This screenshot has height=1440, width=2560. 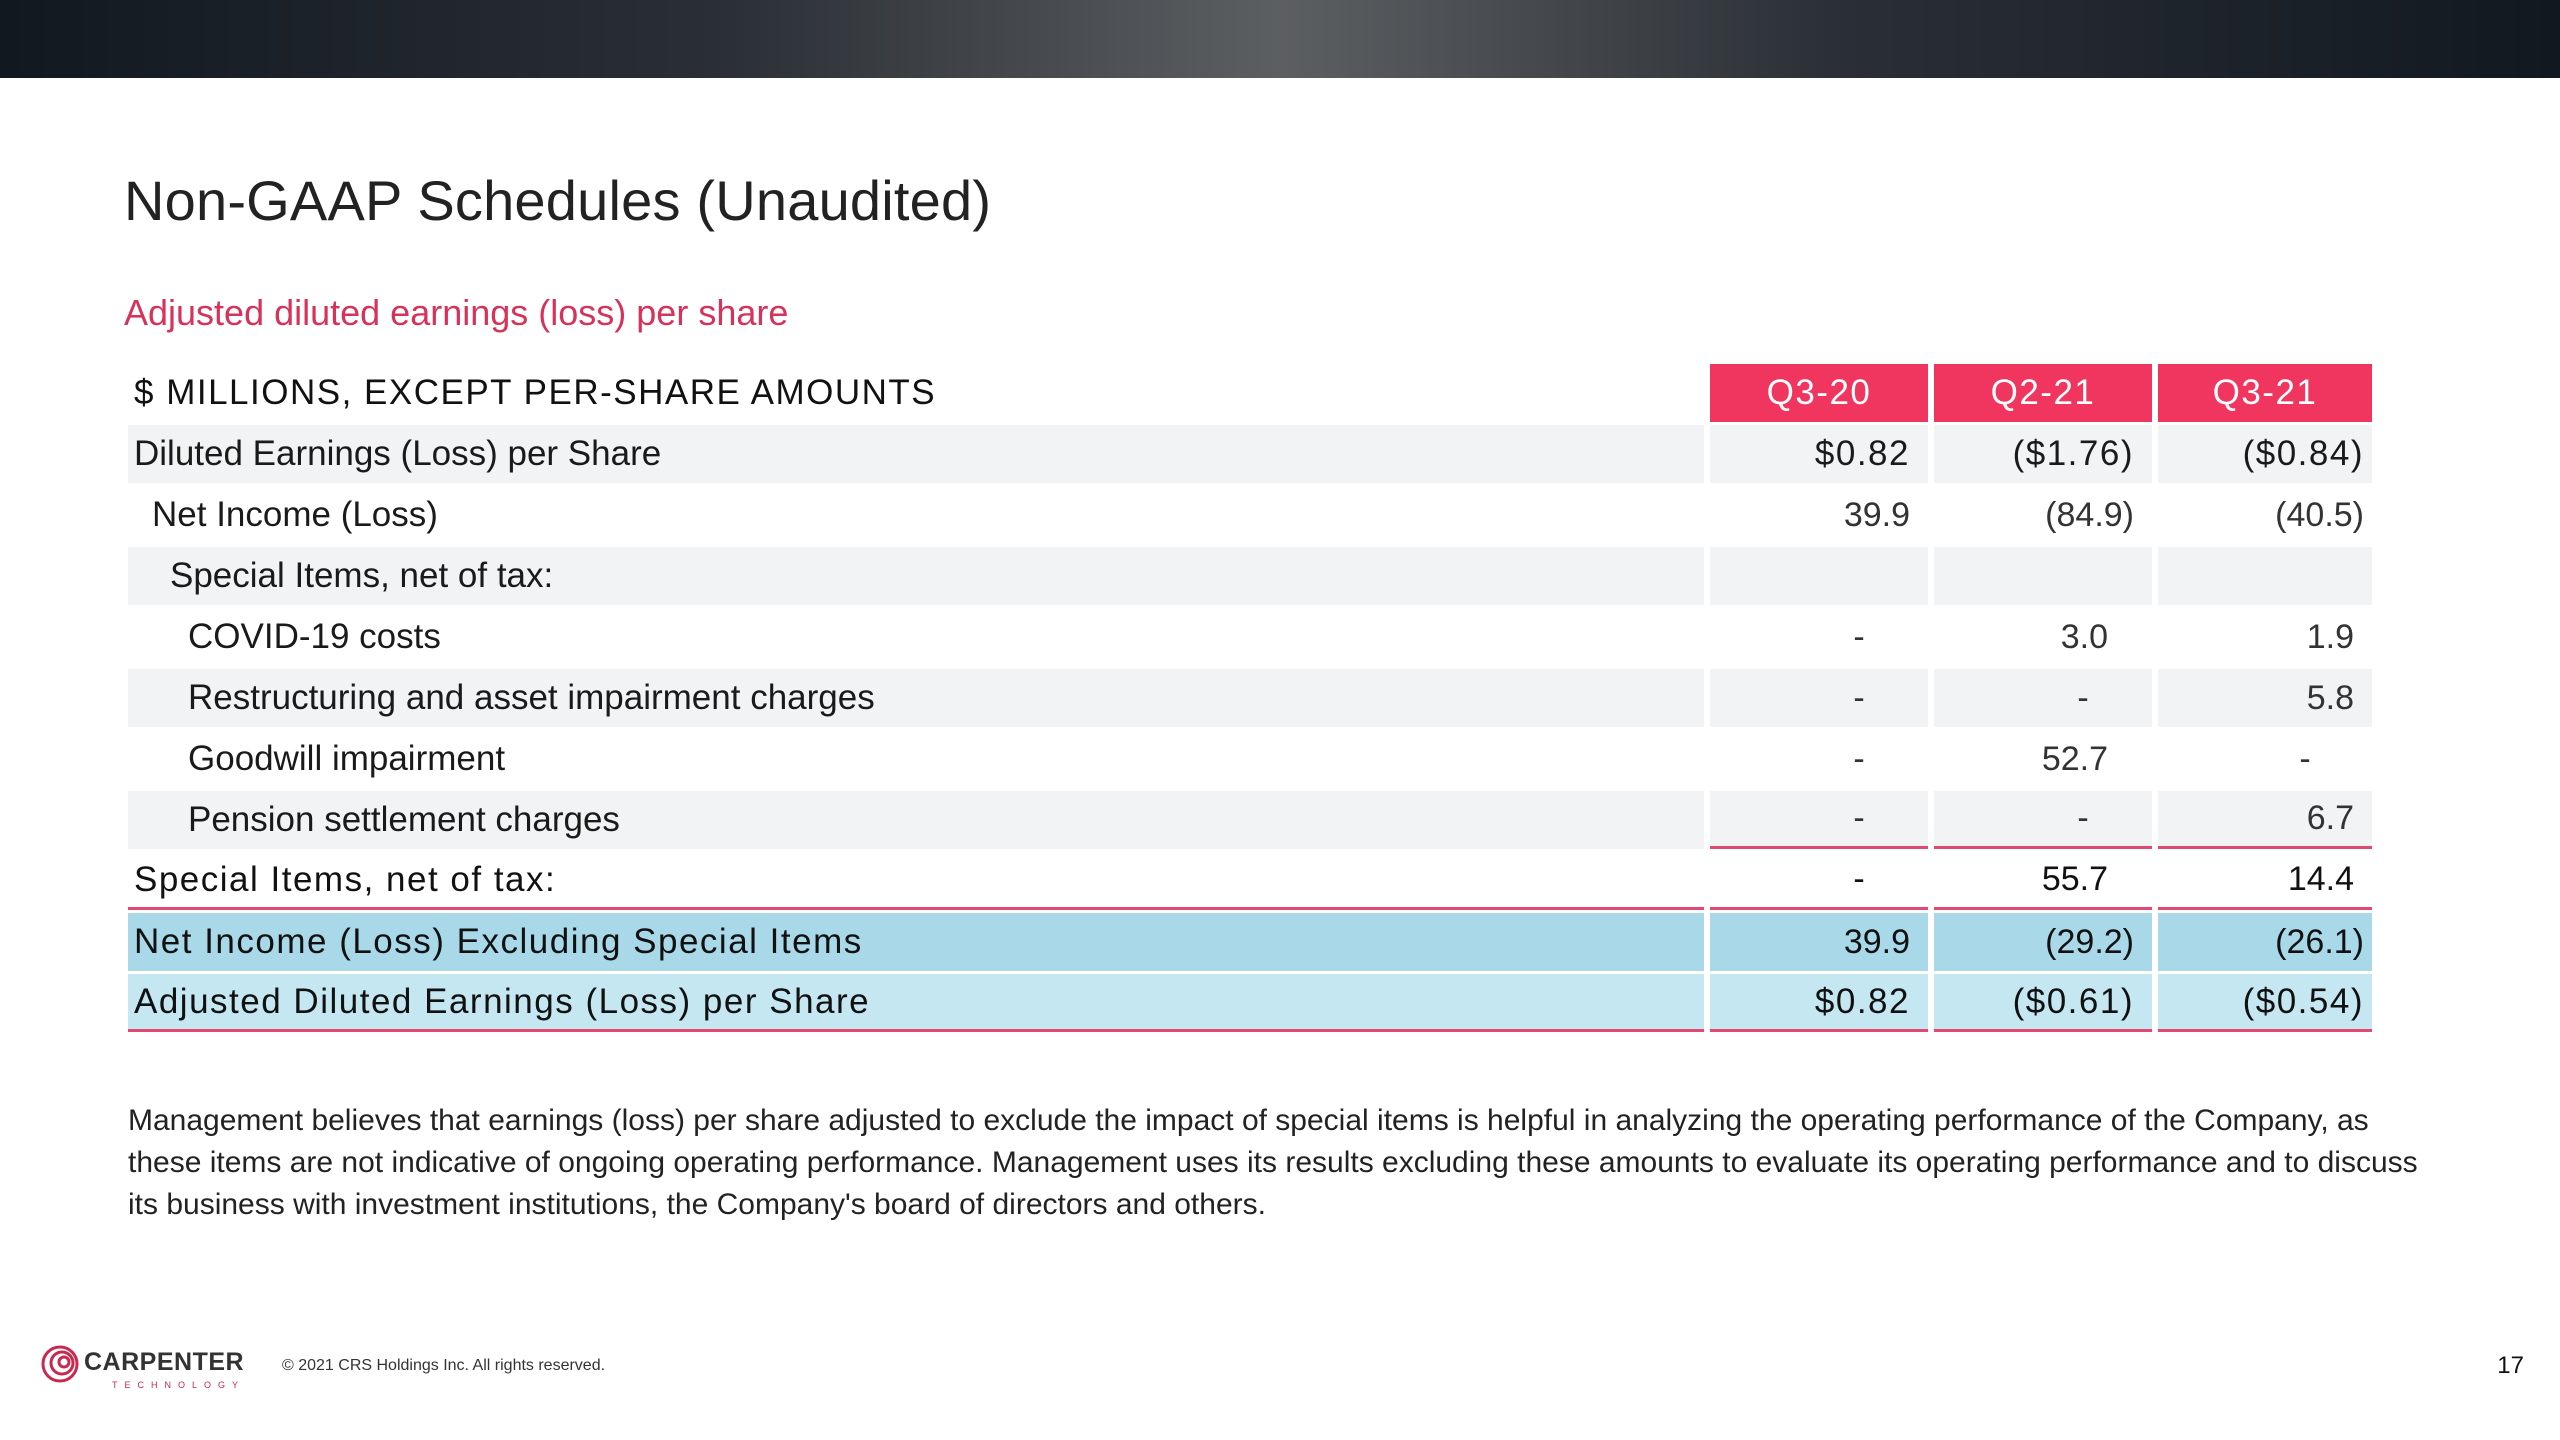 I want to click on column-header-q2-21: Q2-21, so click(x=2043, y=393).